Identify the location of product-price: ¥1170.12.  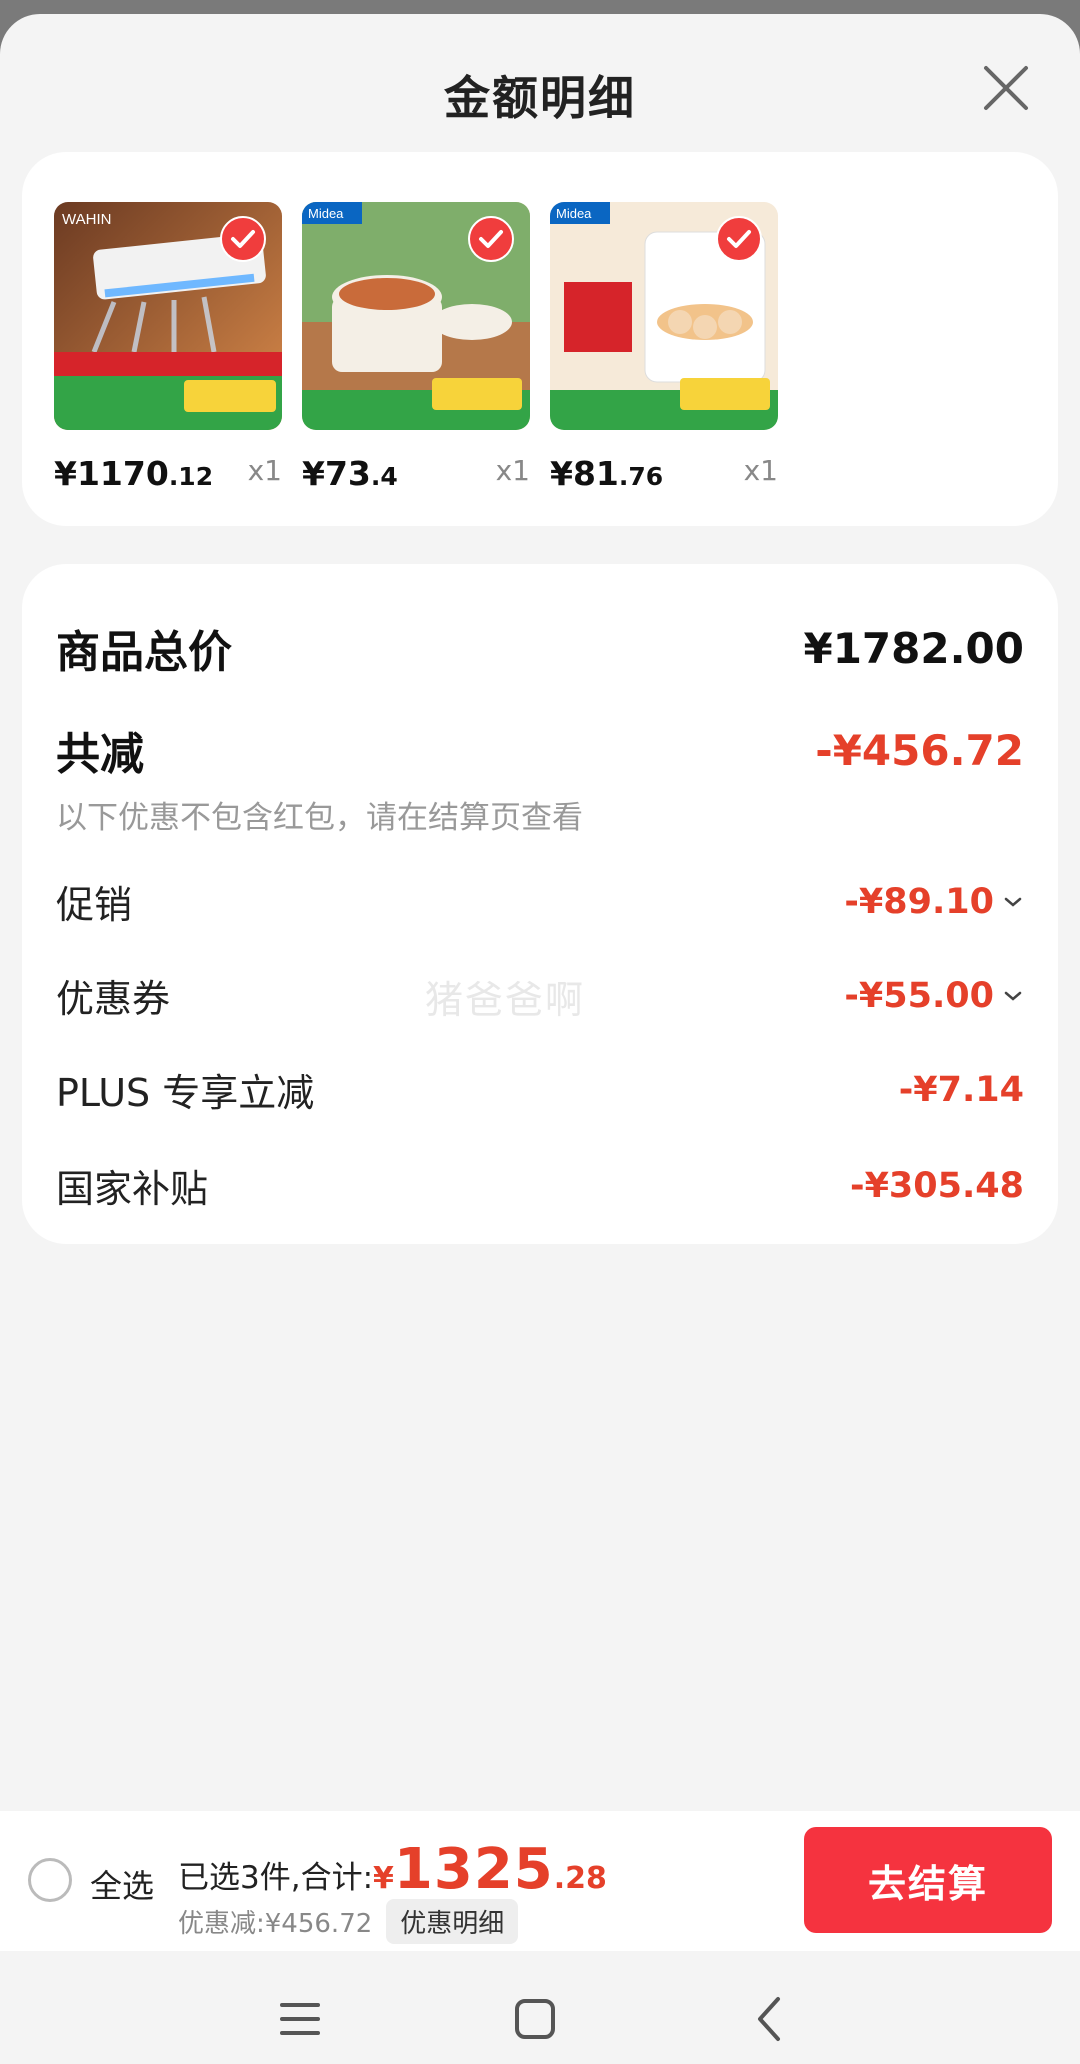
(134, 473).